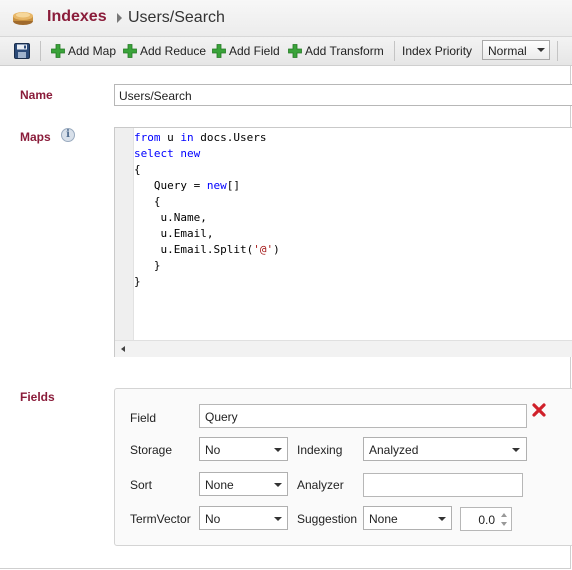  I want to click on add-field-label: Add Field, so click(254, 51).